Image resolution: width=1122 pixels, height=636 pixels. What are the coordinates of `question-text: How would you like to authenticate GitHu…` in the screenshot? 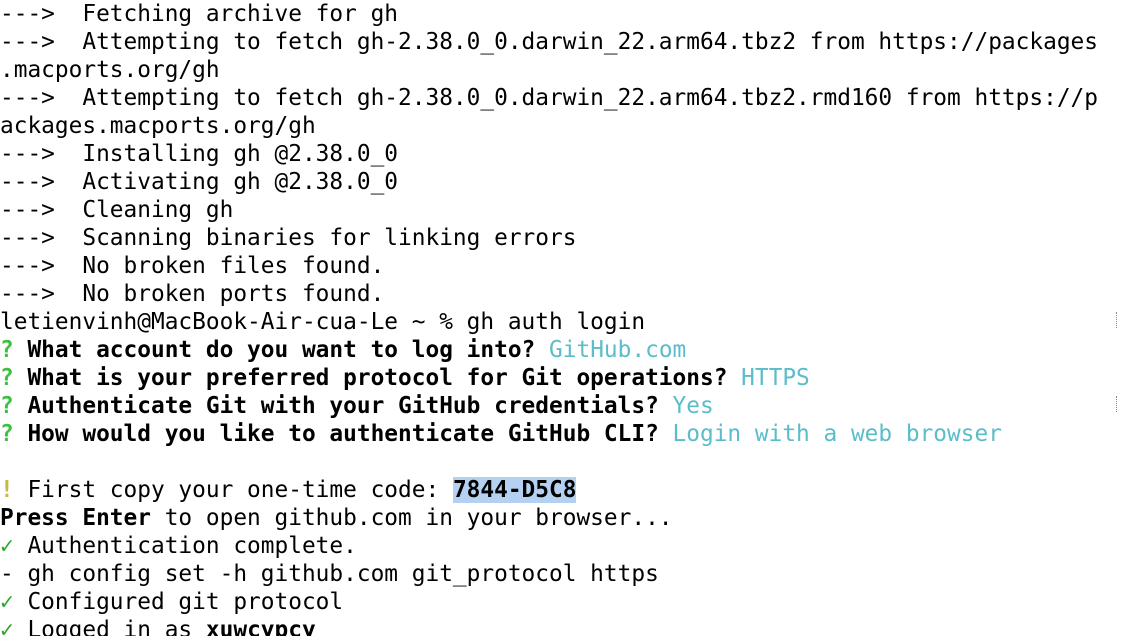 It's located at (343, 434).